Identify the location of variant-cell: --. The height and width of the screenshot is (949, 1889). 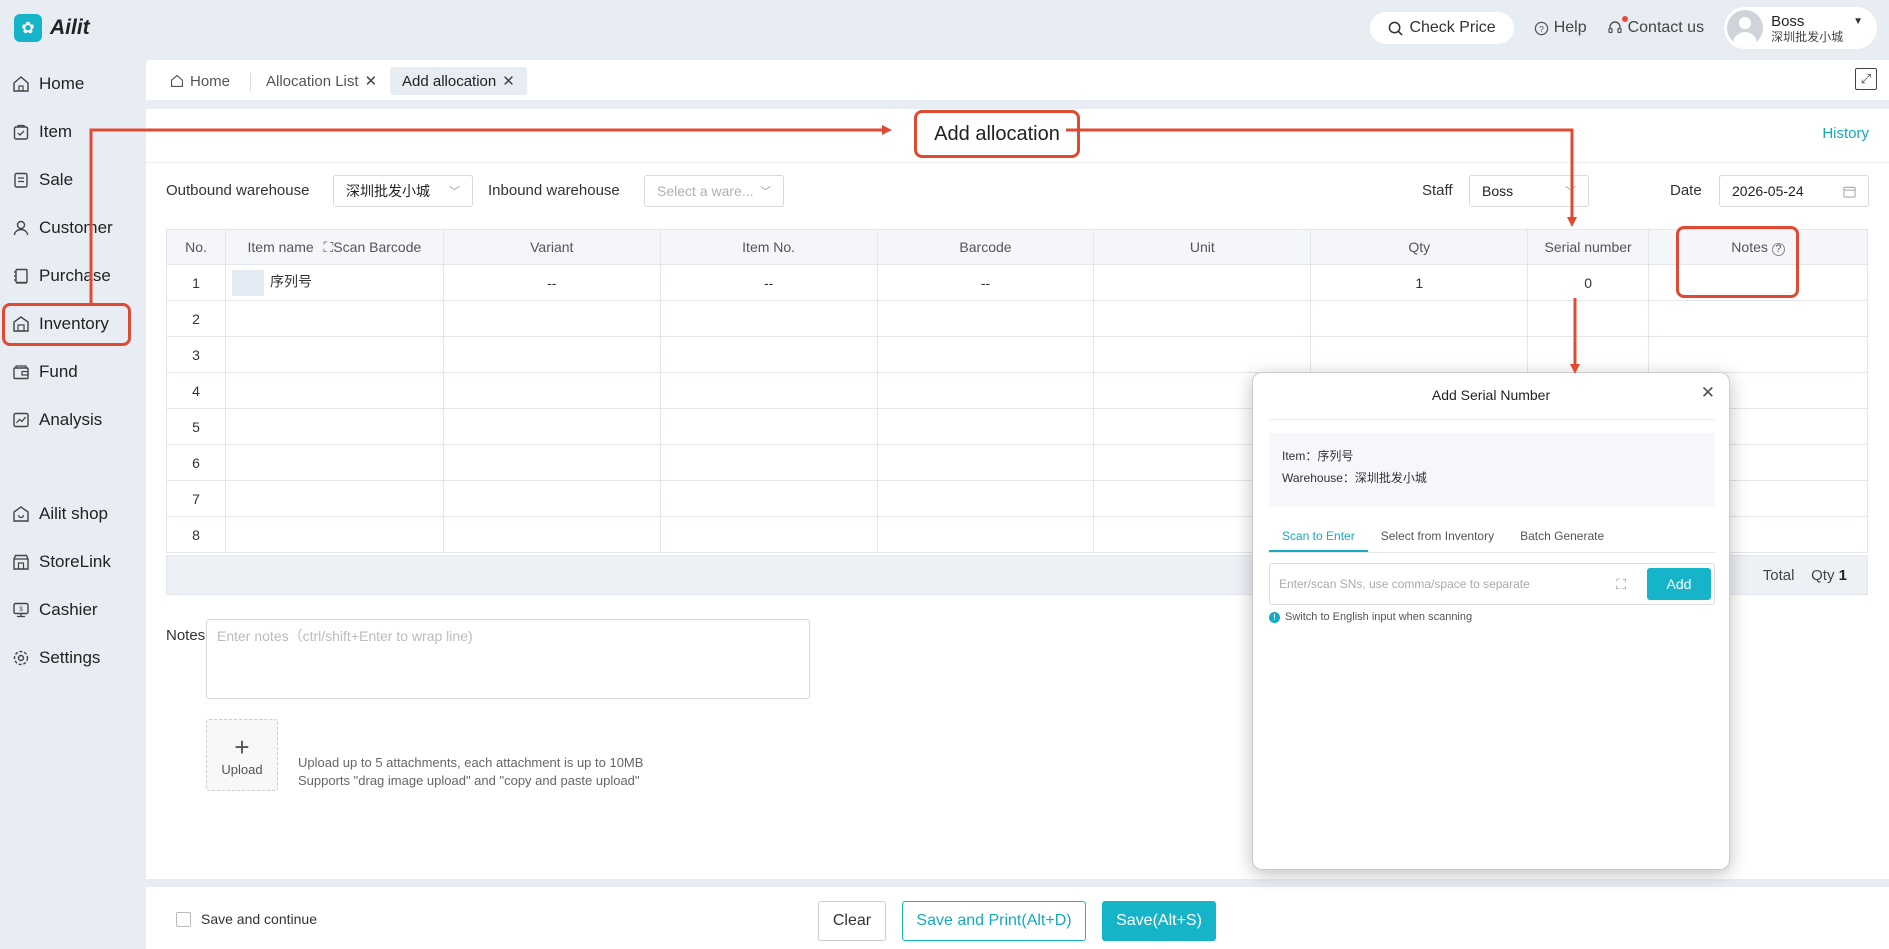
(551, 282).